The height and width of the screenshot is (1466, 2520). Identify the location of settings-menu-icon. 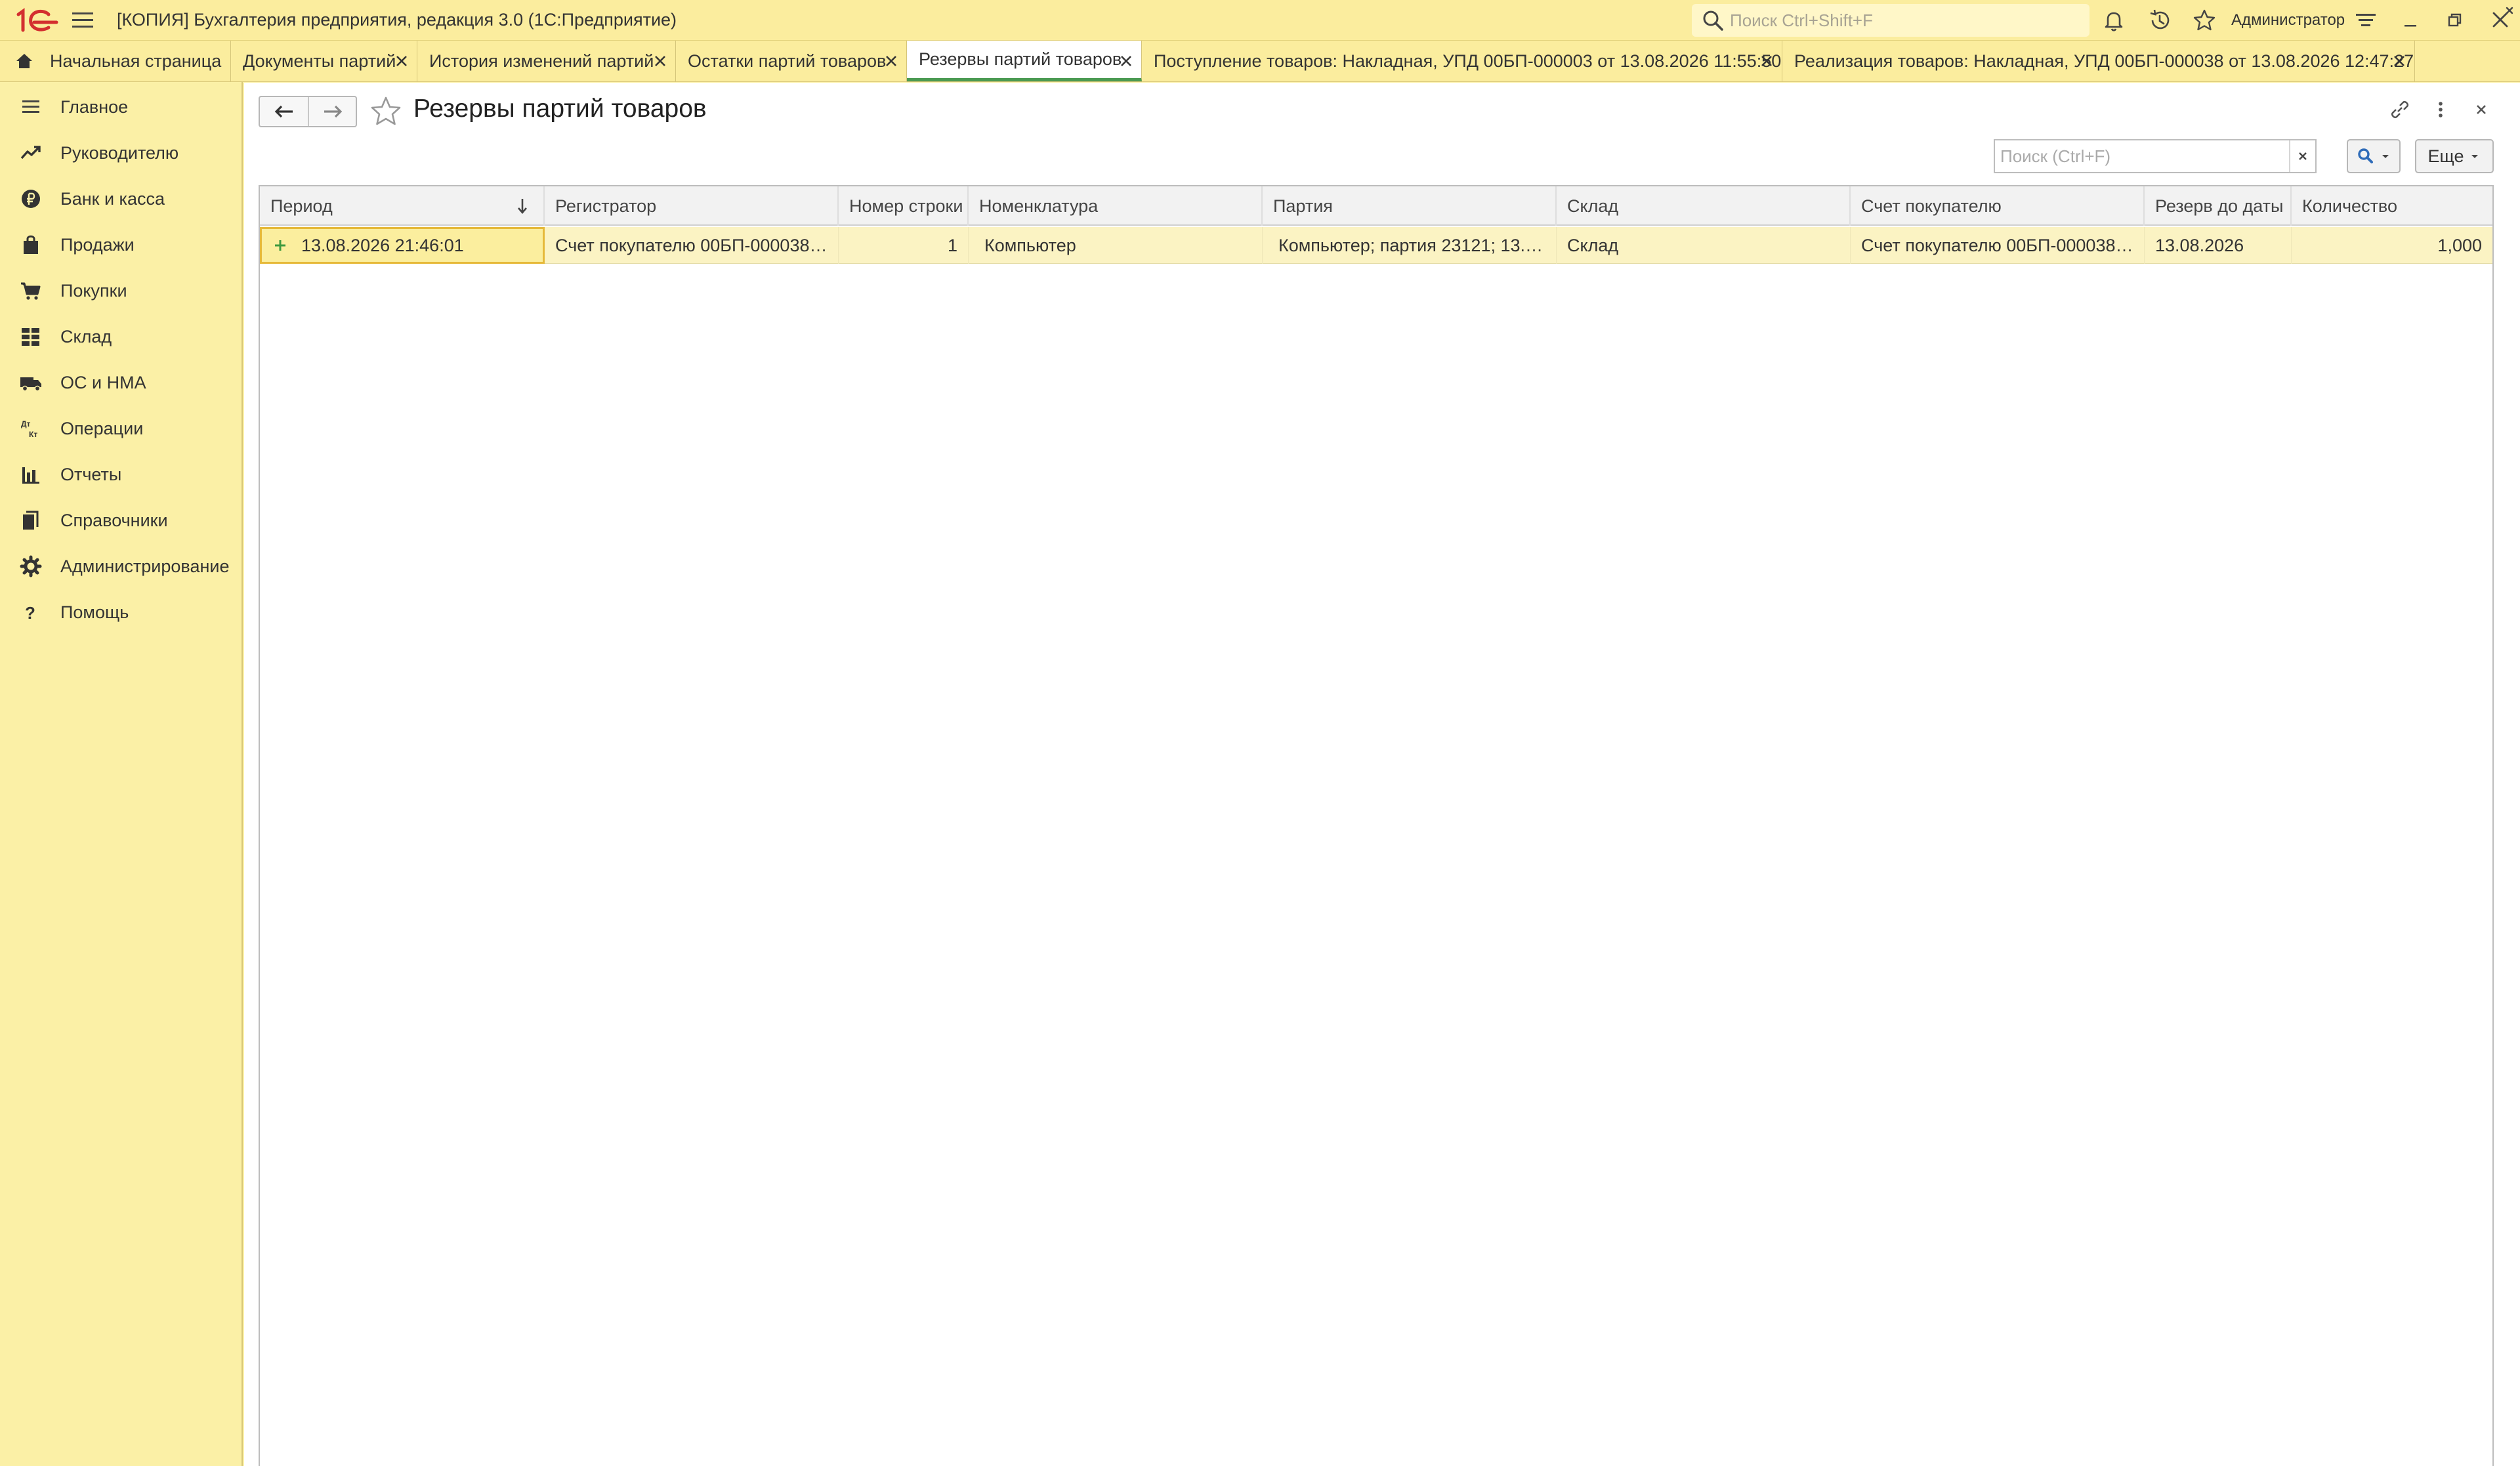
(2365, 20).